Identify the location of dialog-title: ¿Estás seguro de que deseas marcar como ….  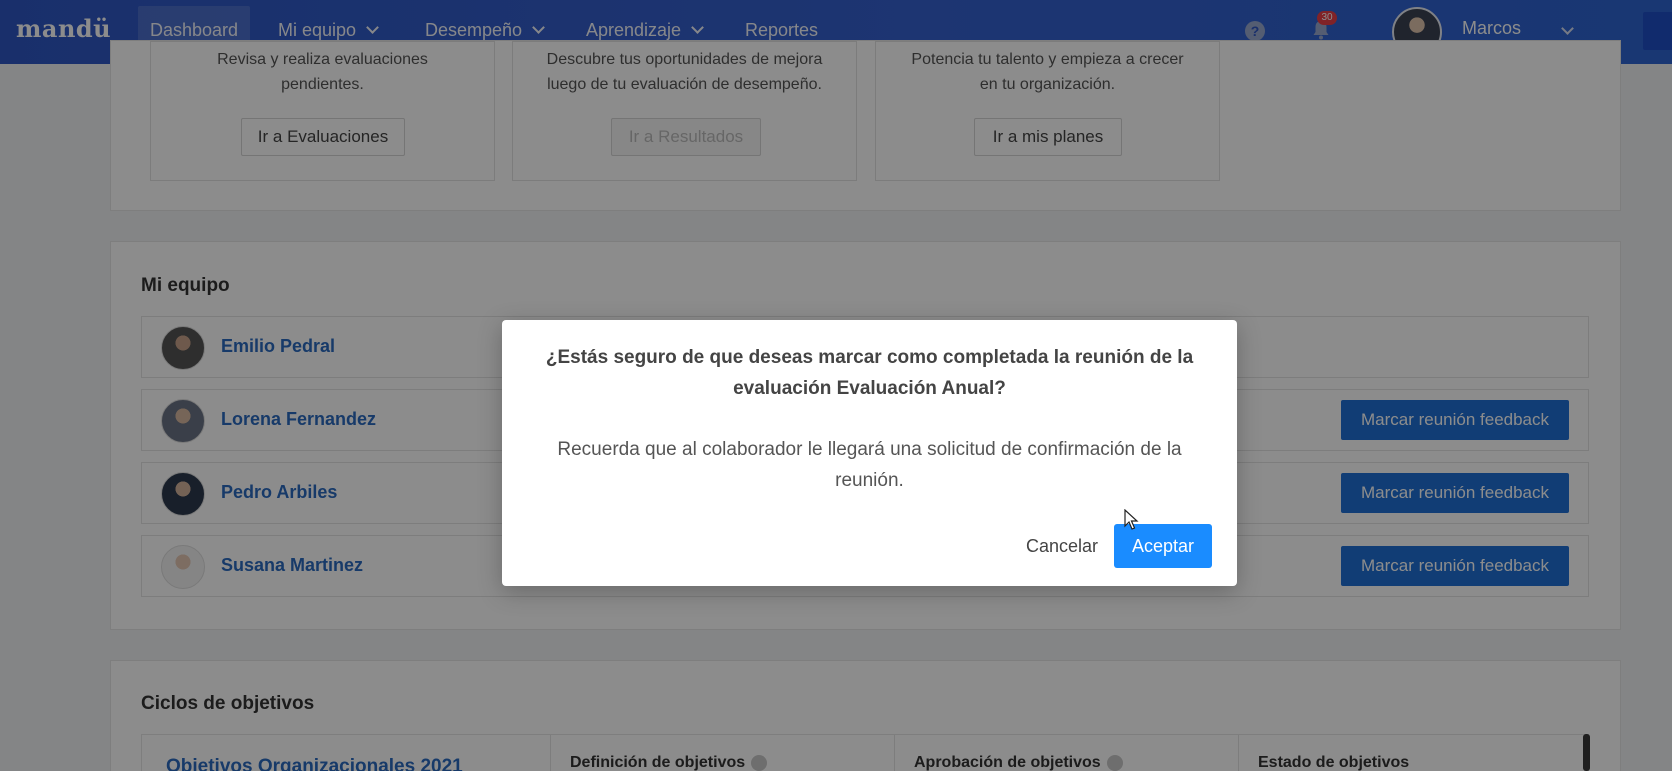
(869, 373).